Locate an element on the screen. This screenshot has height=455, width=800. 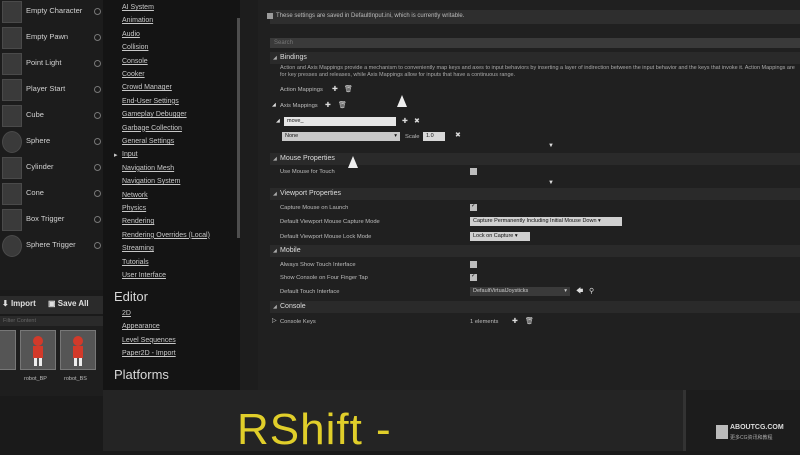
category-item-2d: 2D is located at coordinates (126, 313).